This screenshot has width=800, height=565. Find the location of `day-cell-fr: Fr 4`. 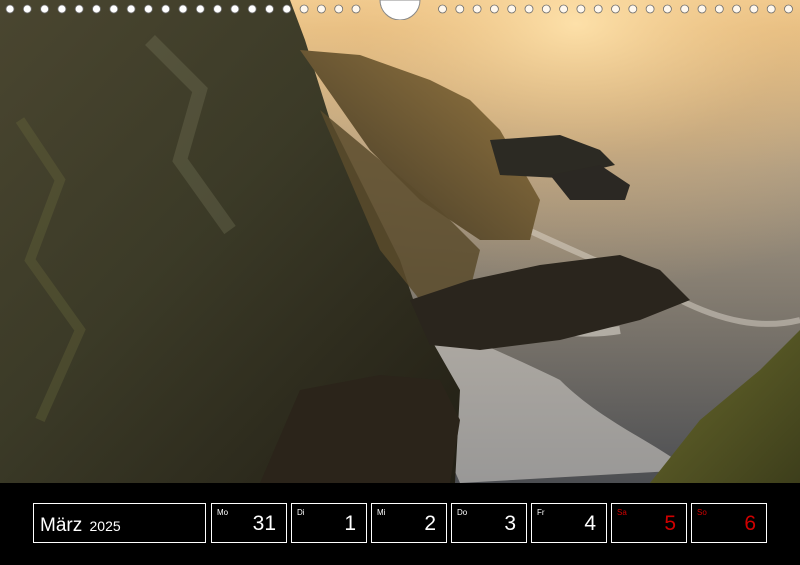

day-cell-fr: Fr 4 is located at coordinates (569, 523).